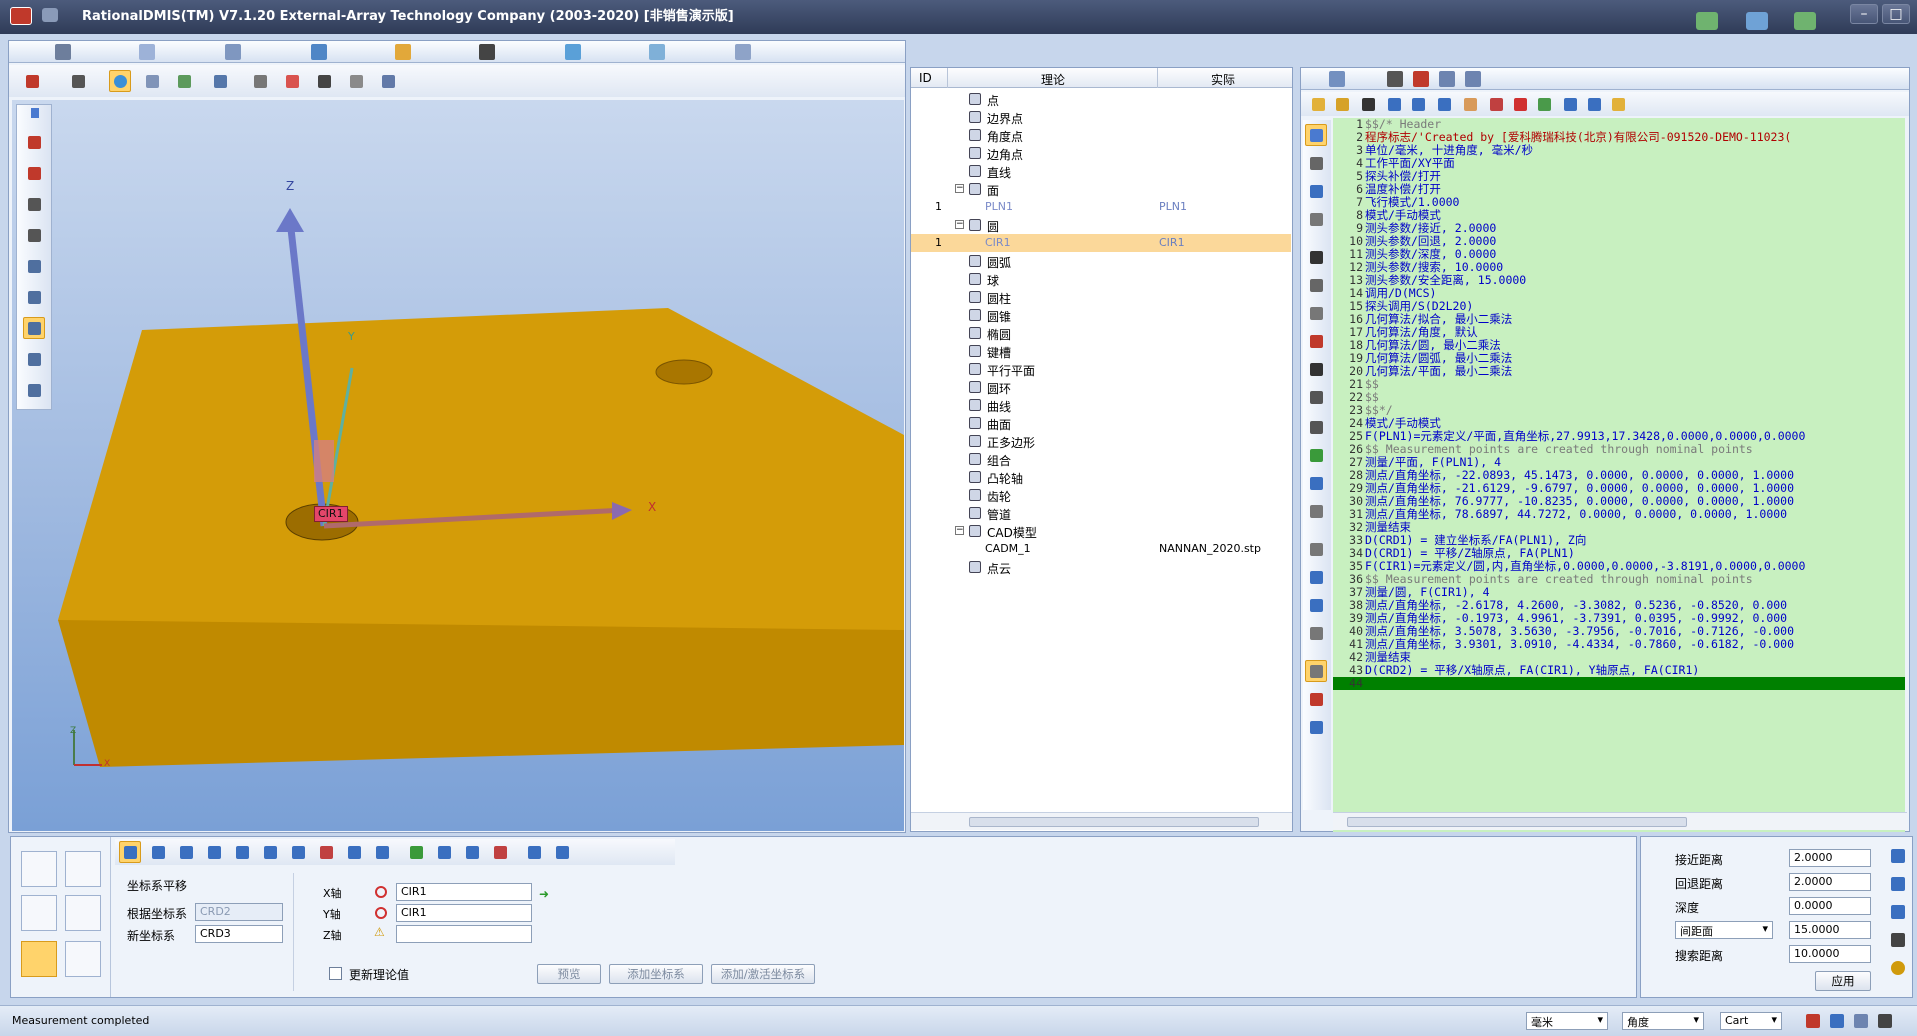 The image size is (1917, 1036). I want to click on mode-construct-button, so click(83, 869).